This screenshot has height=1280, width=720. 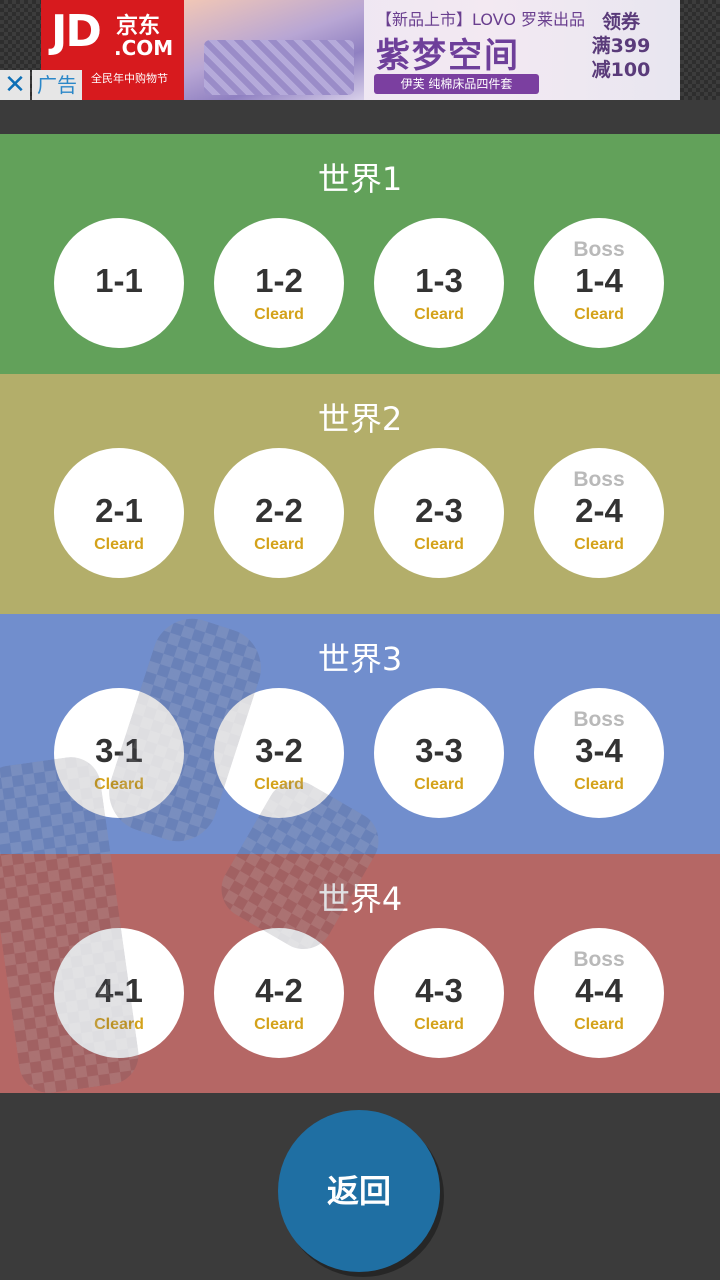 What do you see at coordinates (621, 46) in the screenshot?
I see `coupon-line2: 满399` at bounding box center [621, 46].